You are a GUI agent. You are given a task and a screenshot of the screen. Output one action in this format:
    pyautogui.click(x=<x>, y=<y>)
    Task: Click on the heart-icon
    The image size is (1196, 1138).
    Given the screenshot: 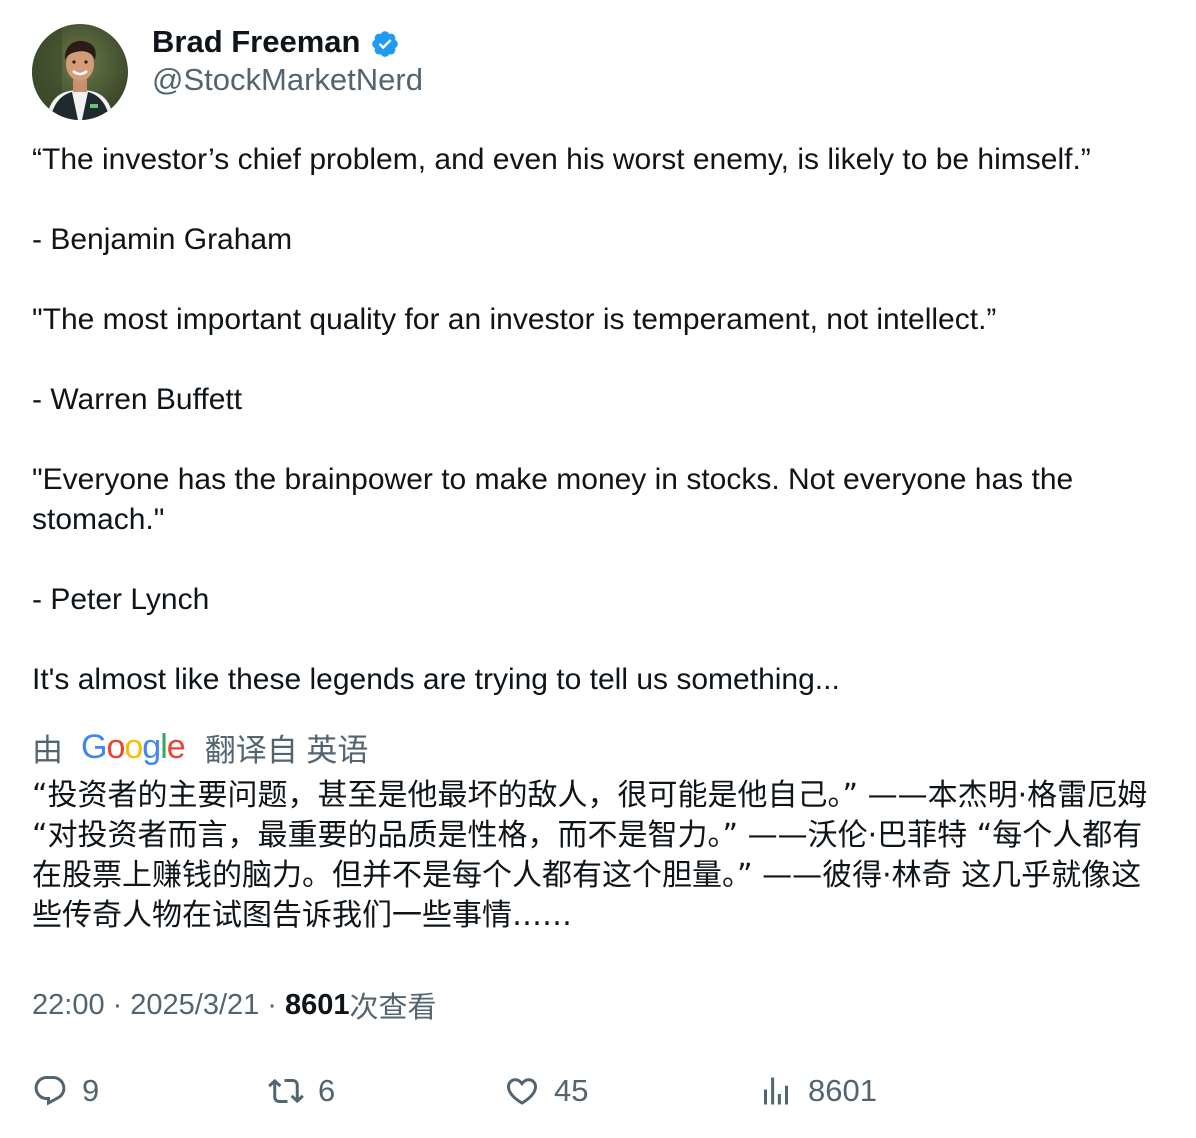 What is the action you would take?
    pyautogui.click(x=522, y=1091)
    